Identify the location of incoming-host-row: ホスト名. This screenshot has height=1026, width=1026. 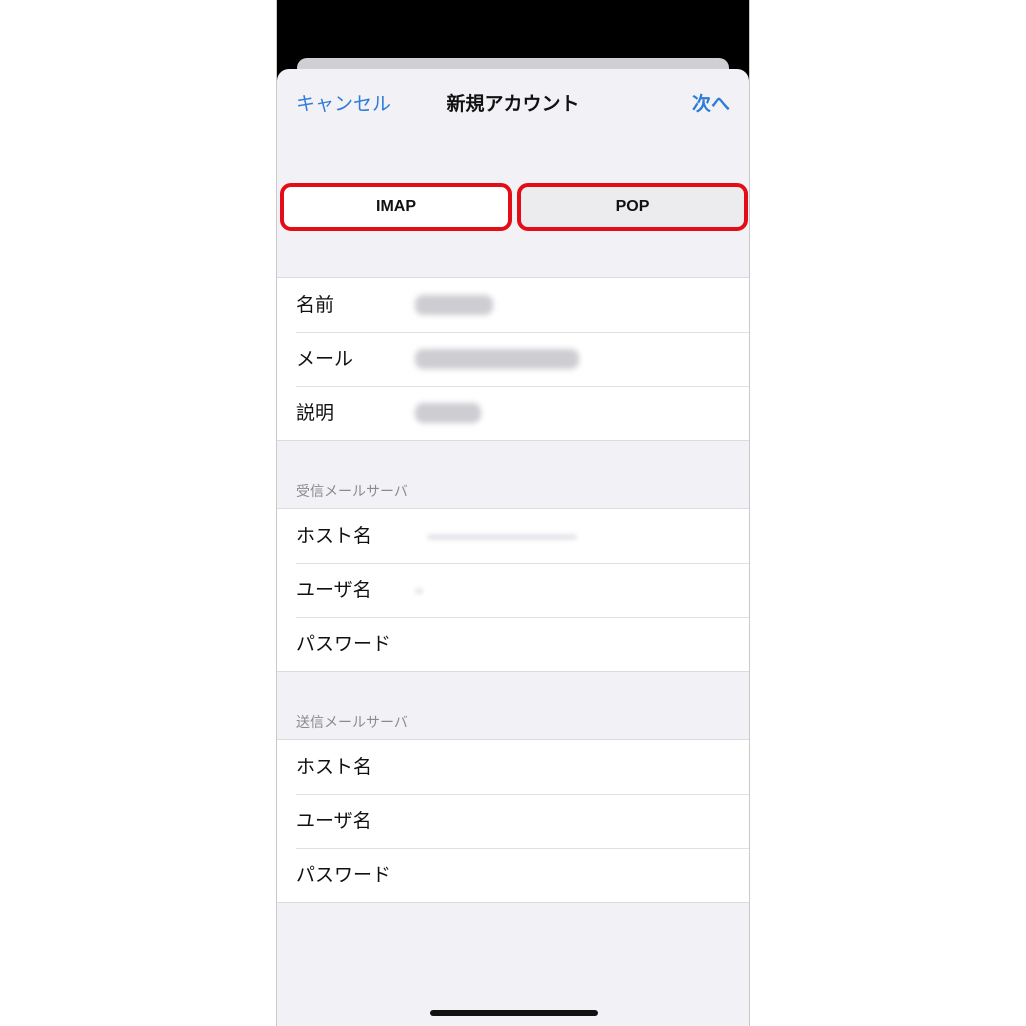
(513, 536).